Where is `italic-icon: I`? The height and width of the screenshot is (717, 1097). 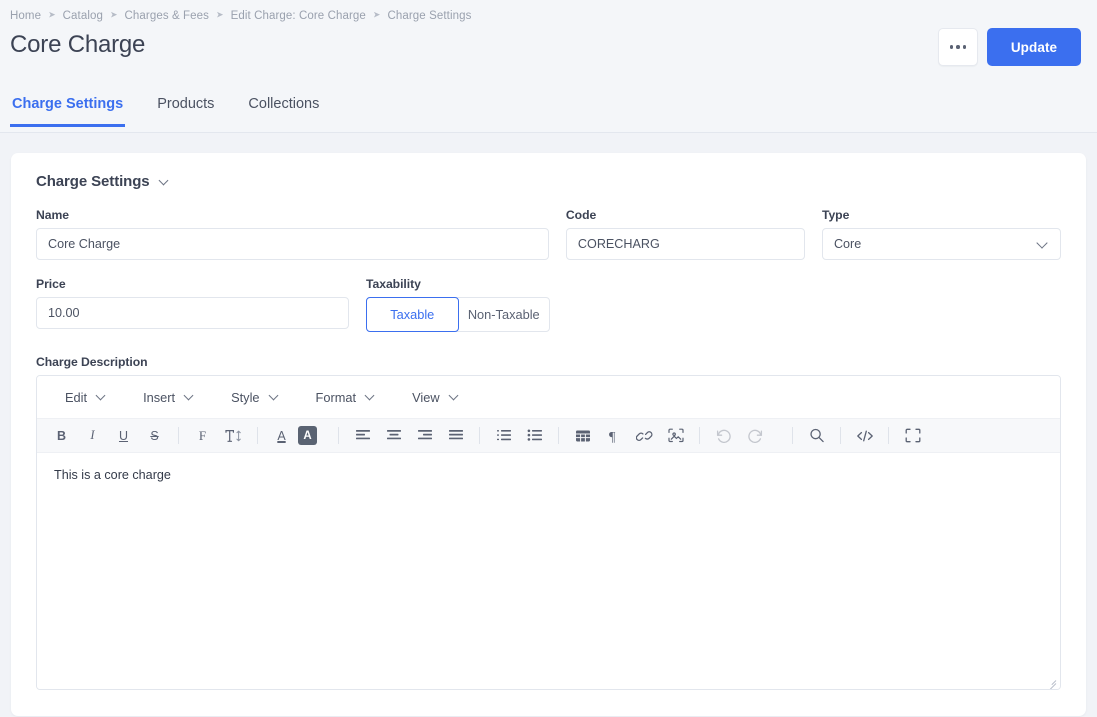
italic-icon: I is located at coordinates (92, 435).